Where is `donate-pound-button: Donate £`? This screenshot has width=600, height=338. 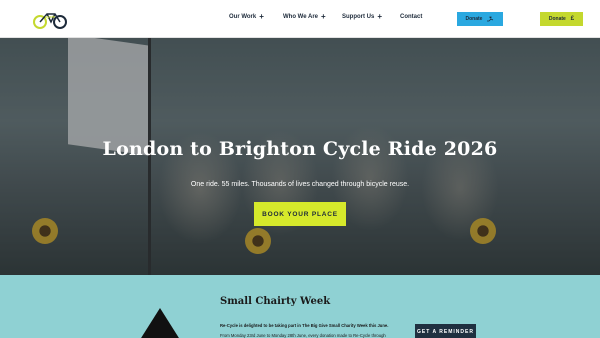
donate-pound-button: Donate £ is located at coordinates (561, 19).